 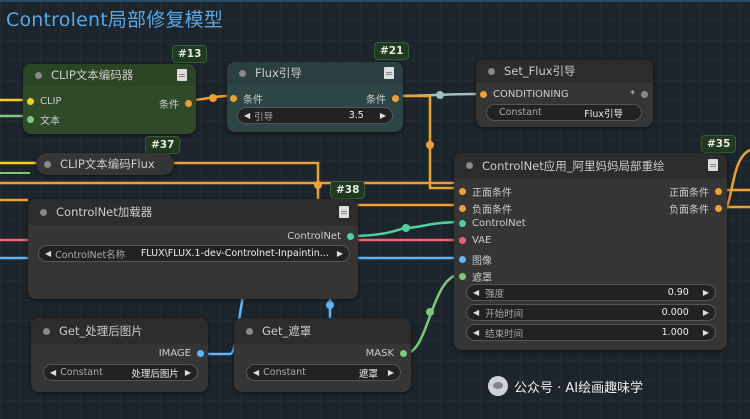 What do you see at coordinates (43, 119) in the screenshot?
I see `input-text: 文本` at bounding box center [43, 119].